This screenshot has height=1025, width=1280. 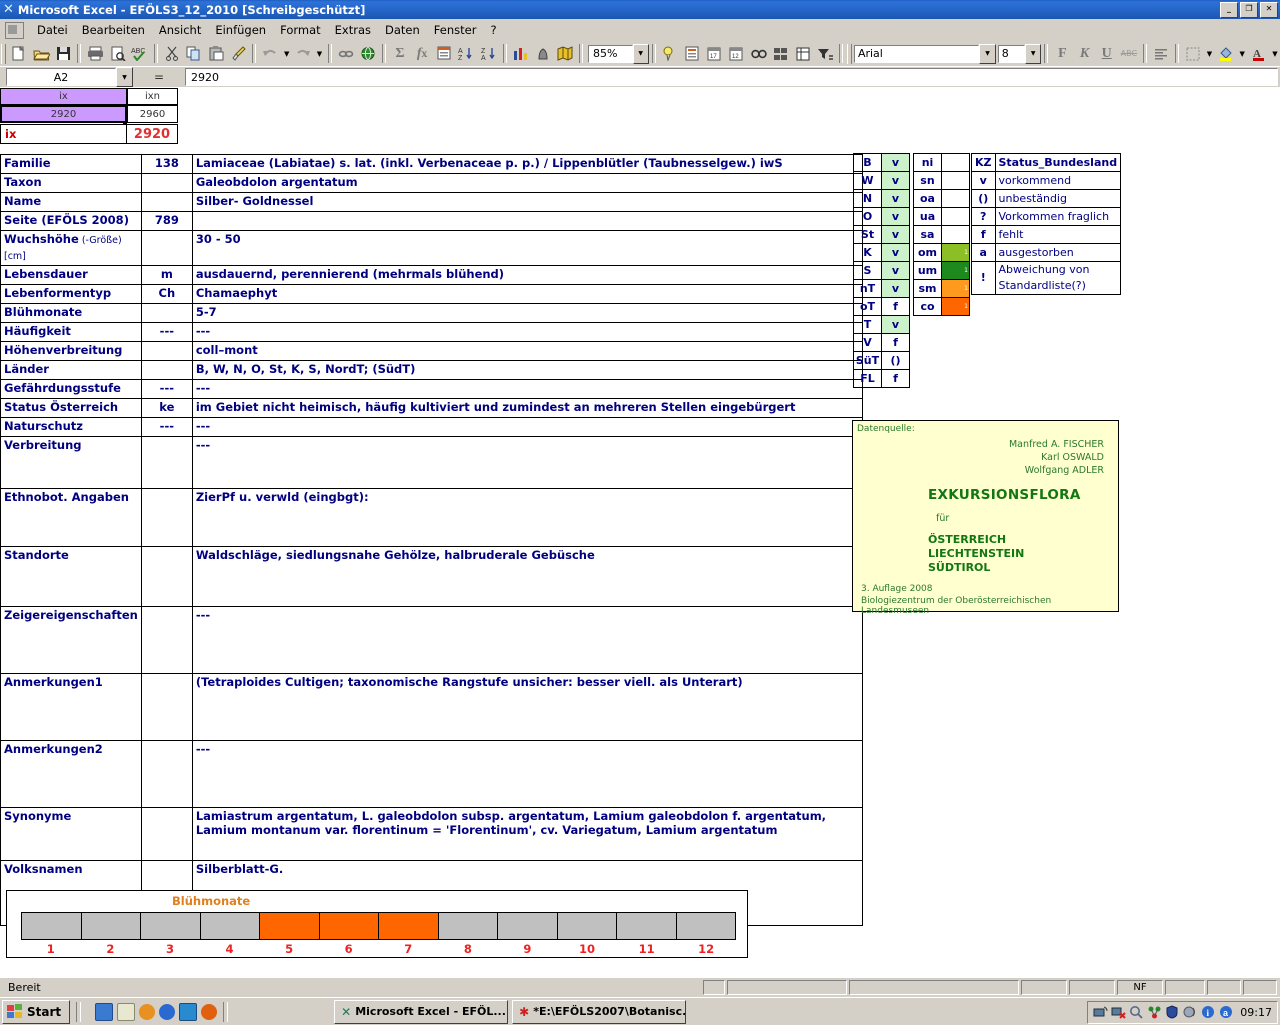 What do you see at coordinates (113, 30) in the screenshot?
I see `menu-bearbeiten: Bearbeiten` at bounding box center [113, 30].